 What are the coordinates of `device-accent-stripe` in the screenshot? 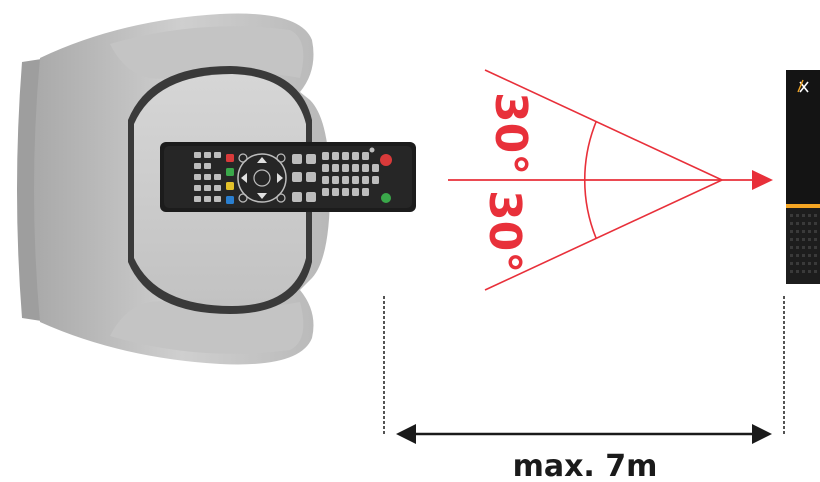 It's located at (803, 206).